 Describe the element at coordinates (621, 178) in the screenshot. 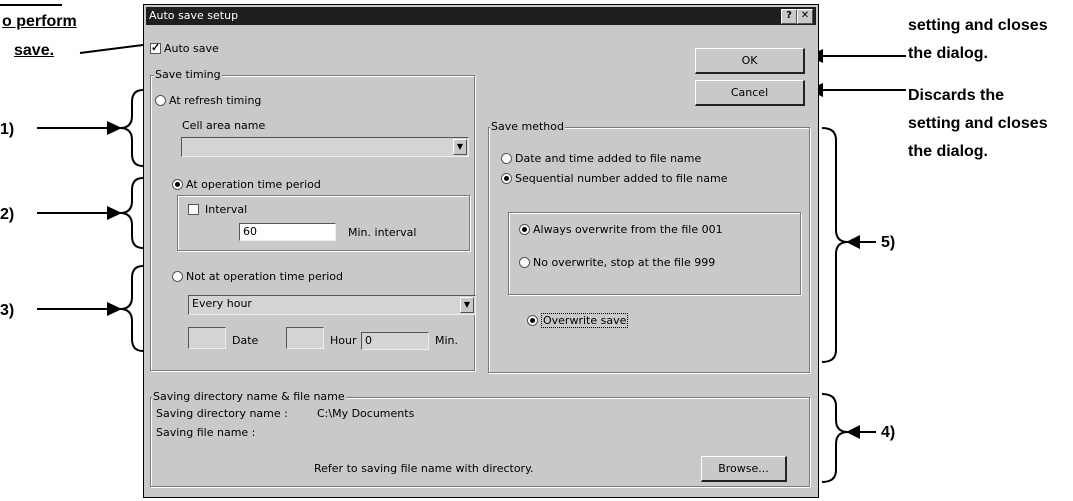

I see `sequential-label: Sequential number added to file name` at that location.